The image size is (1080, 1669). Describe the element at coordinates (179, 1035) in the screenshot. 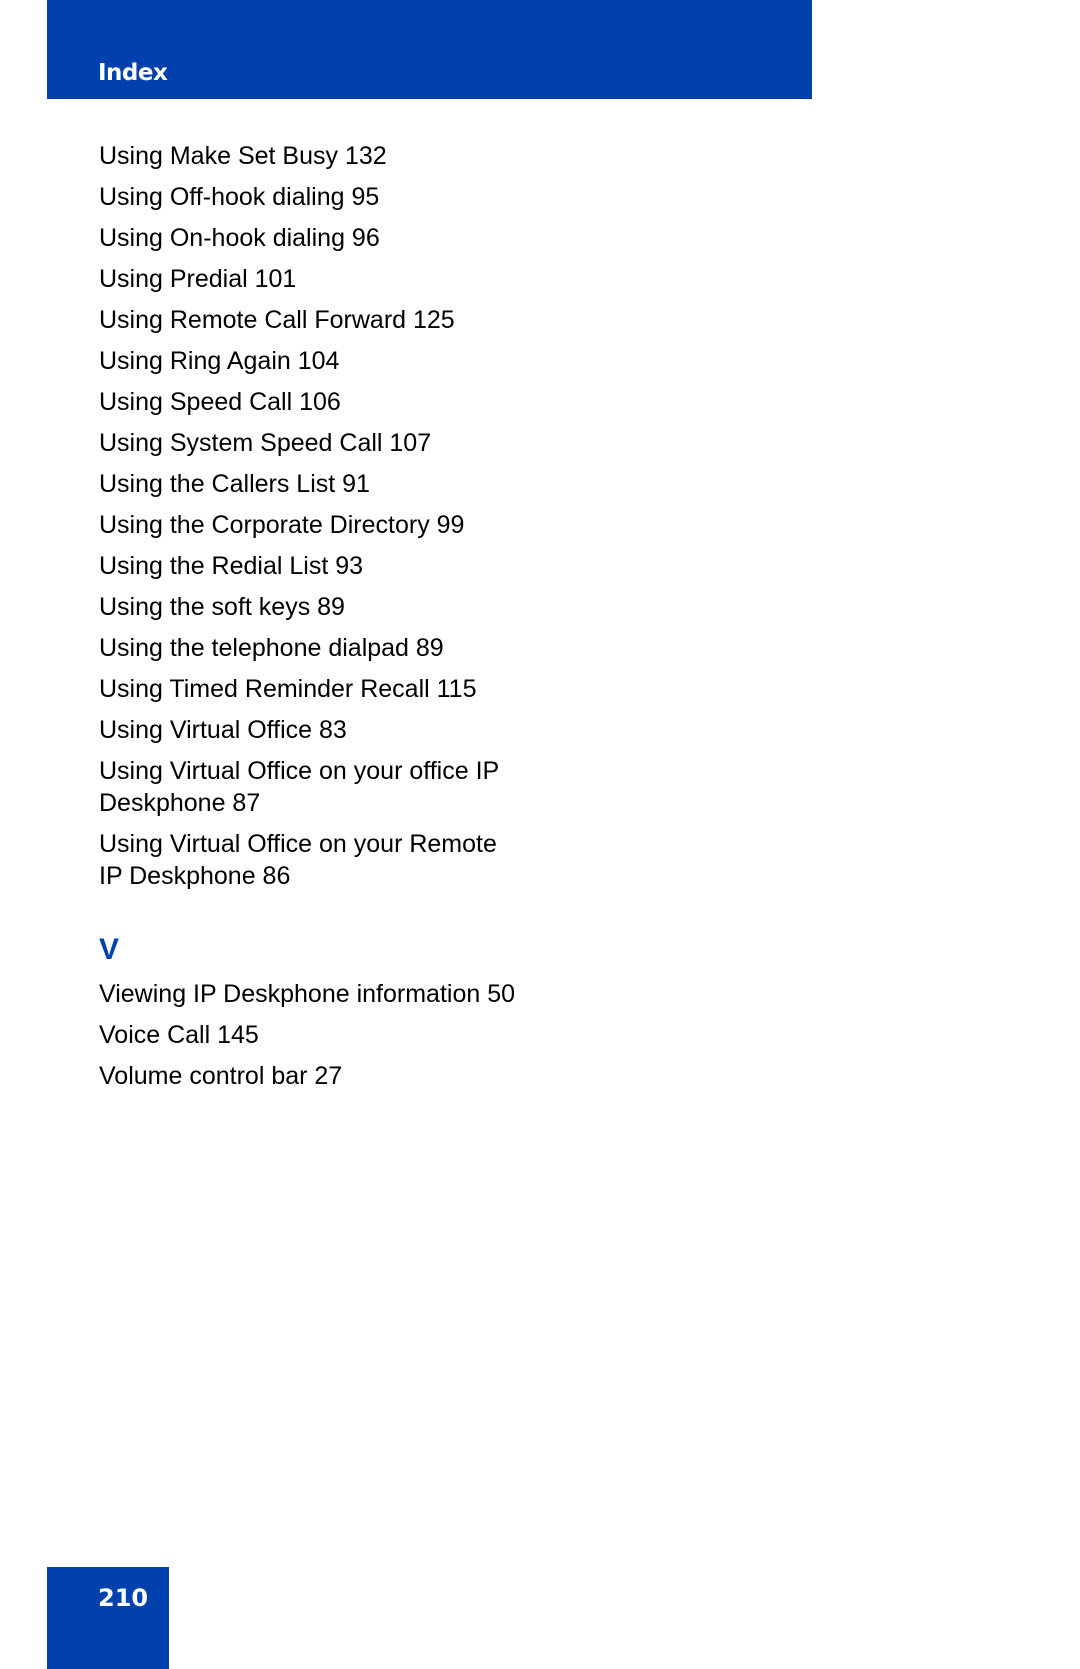

I see `index-entry: Voice Call 145` at that location.